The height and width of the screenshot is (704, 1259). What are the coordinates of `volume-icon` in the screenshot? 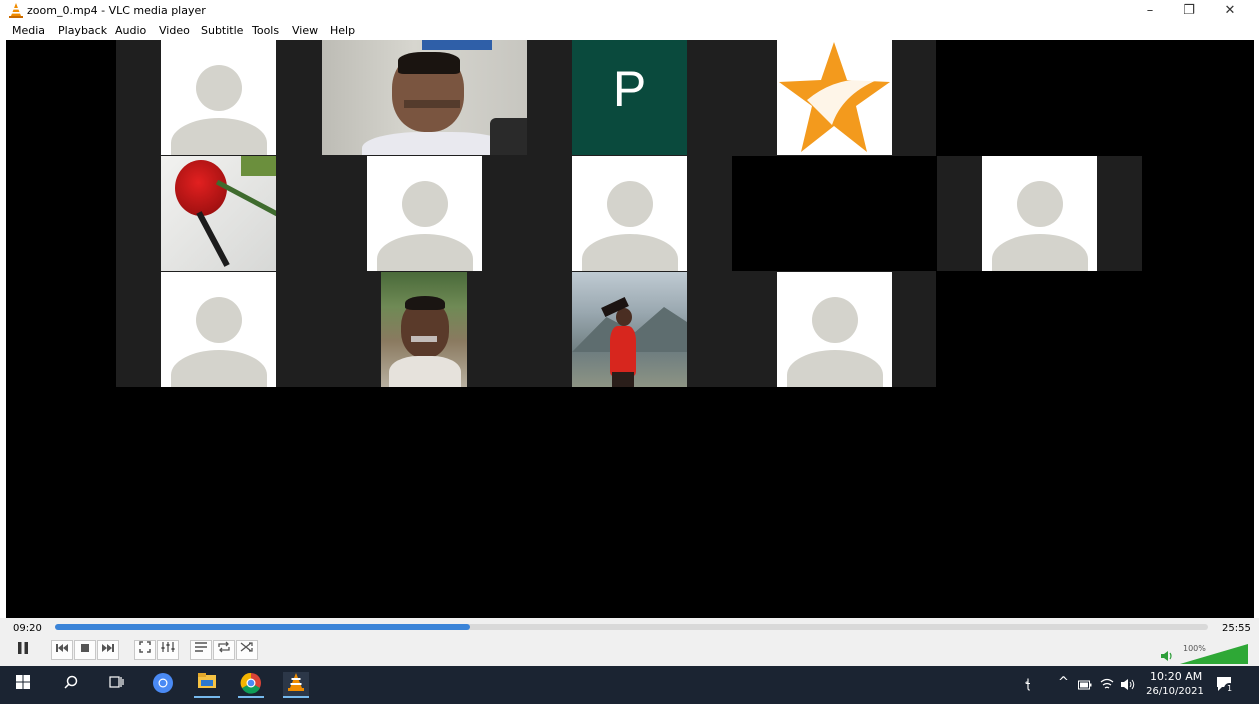 It's located at (1167, 656).